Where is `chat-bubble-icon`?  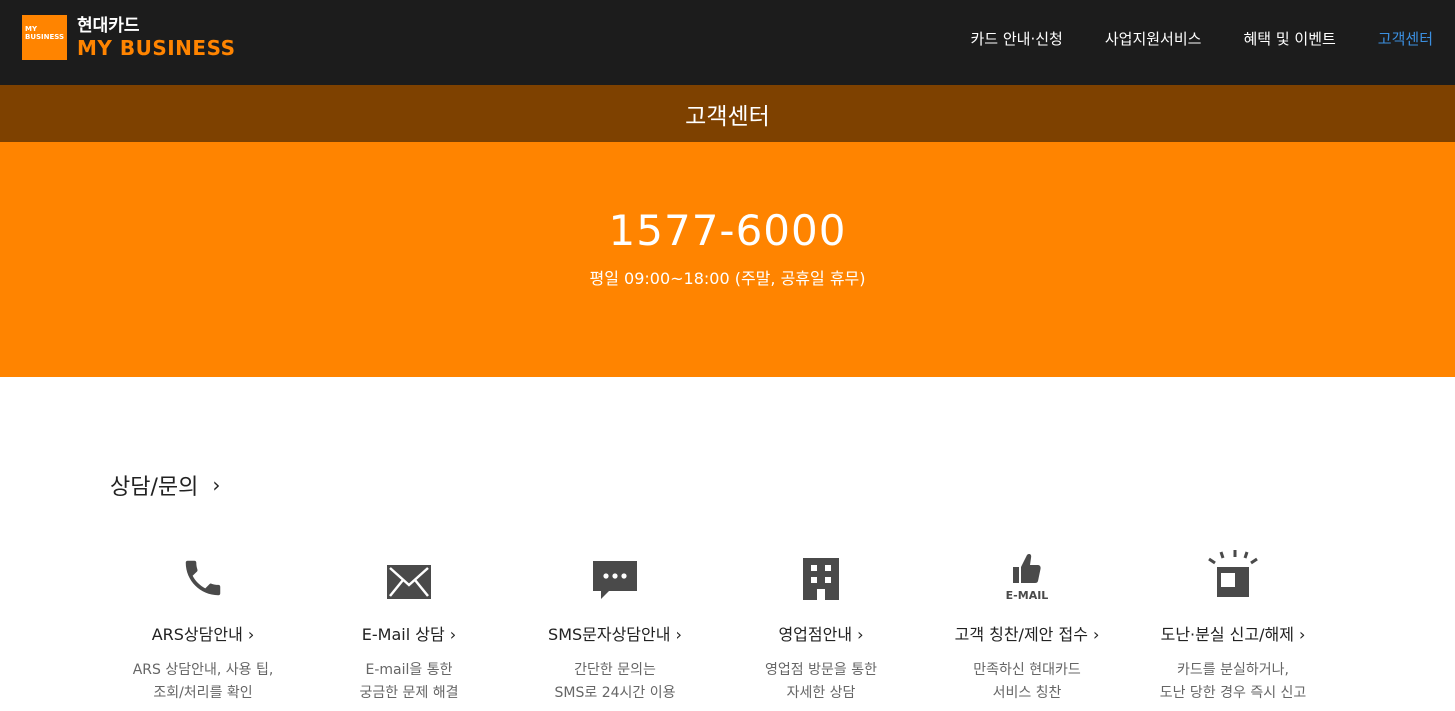
chat-bubble-icon is located at coordinates (615, 571).